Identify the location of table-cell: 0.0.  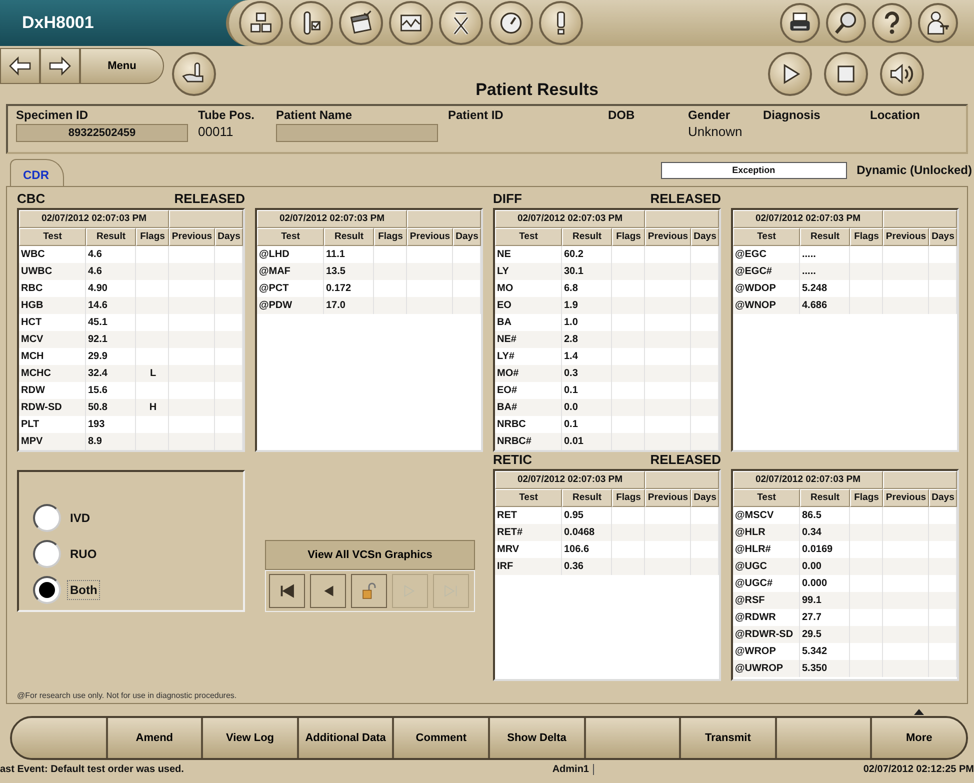
(587, 407).